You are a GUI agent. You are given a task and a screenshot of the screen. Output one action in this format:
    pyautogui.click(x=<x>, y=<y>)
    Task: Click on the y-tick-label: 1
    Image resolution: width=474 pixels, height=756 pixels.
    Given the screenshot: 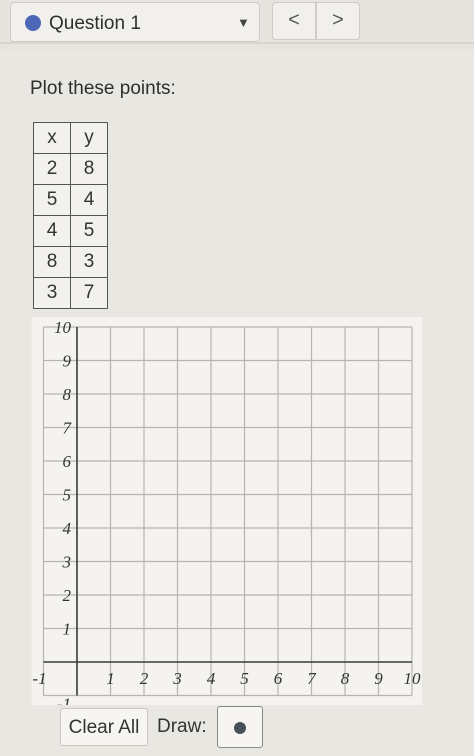 What is the action you would take?
    pyautogui.click(x=67, y=629)
    